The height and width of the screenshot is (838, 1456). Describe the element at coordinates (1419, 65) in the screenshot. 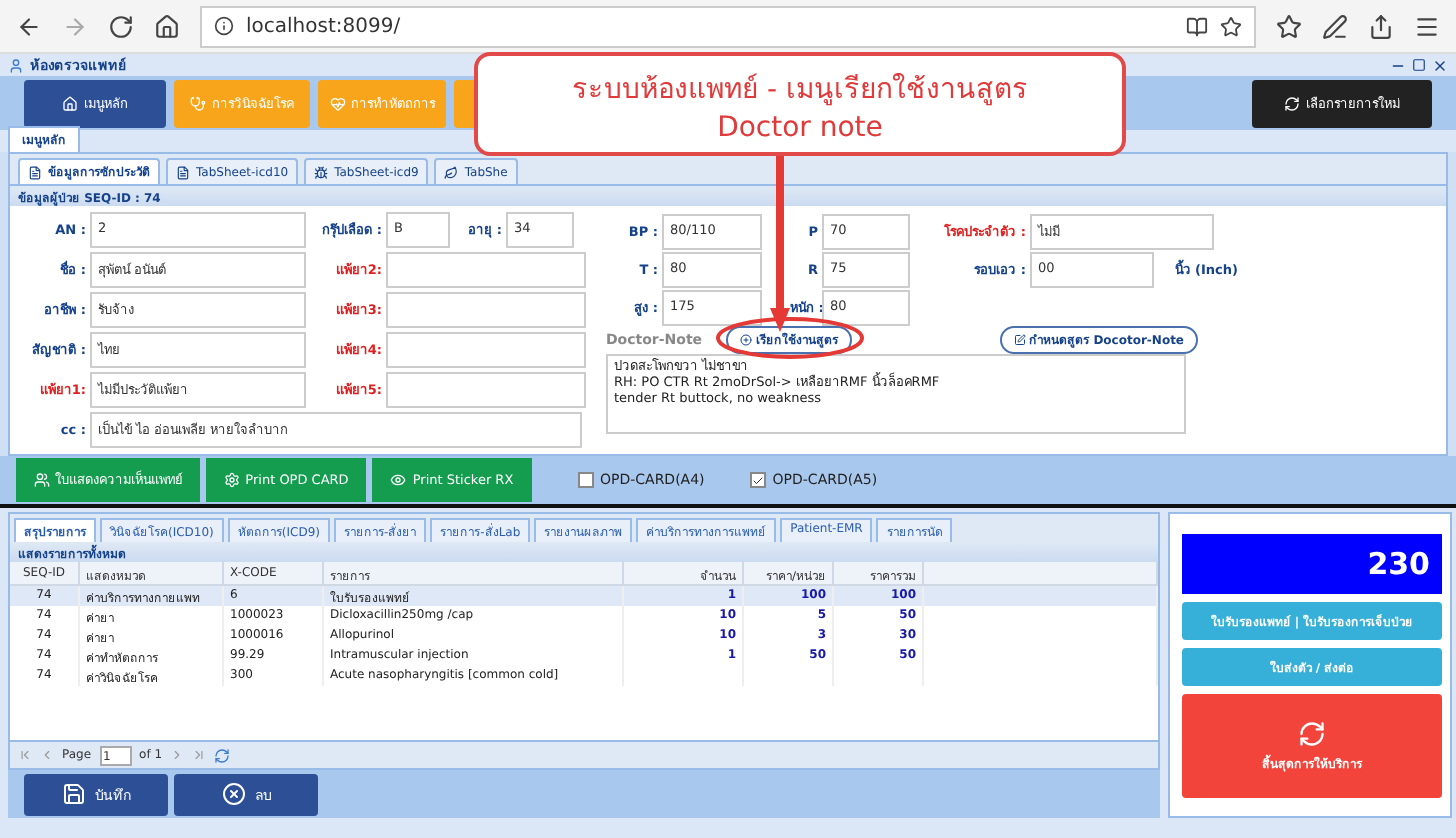

I see `maximize-icon` at that location.